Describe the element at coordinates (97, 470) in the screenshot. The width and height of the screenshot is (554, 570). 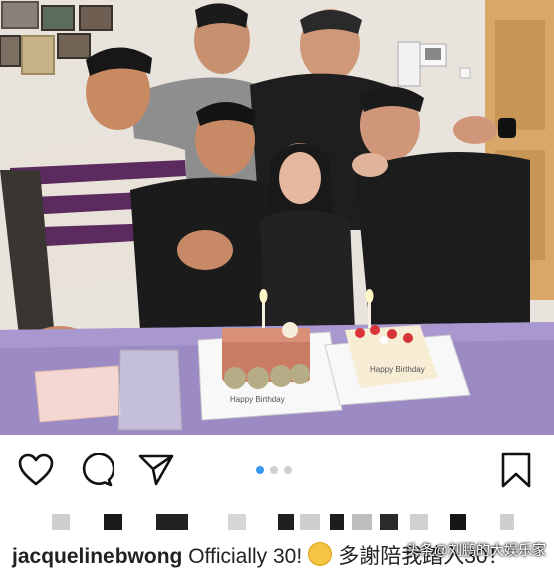
I see `comment-icon` at that location.